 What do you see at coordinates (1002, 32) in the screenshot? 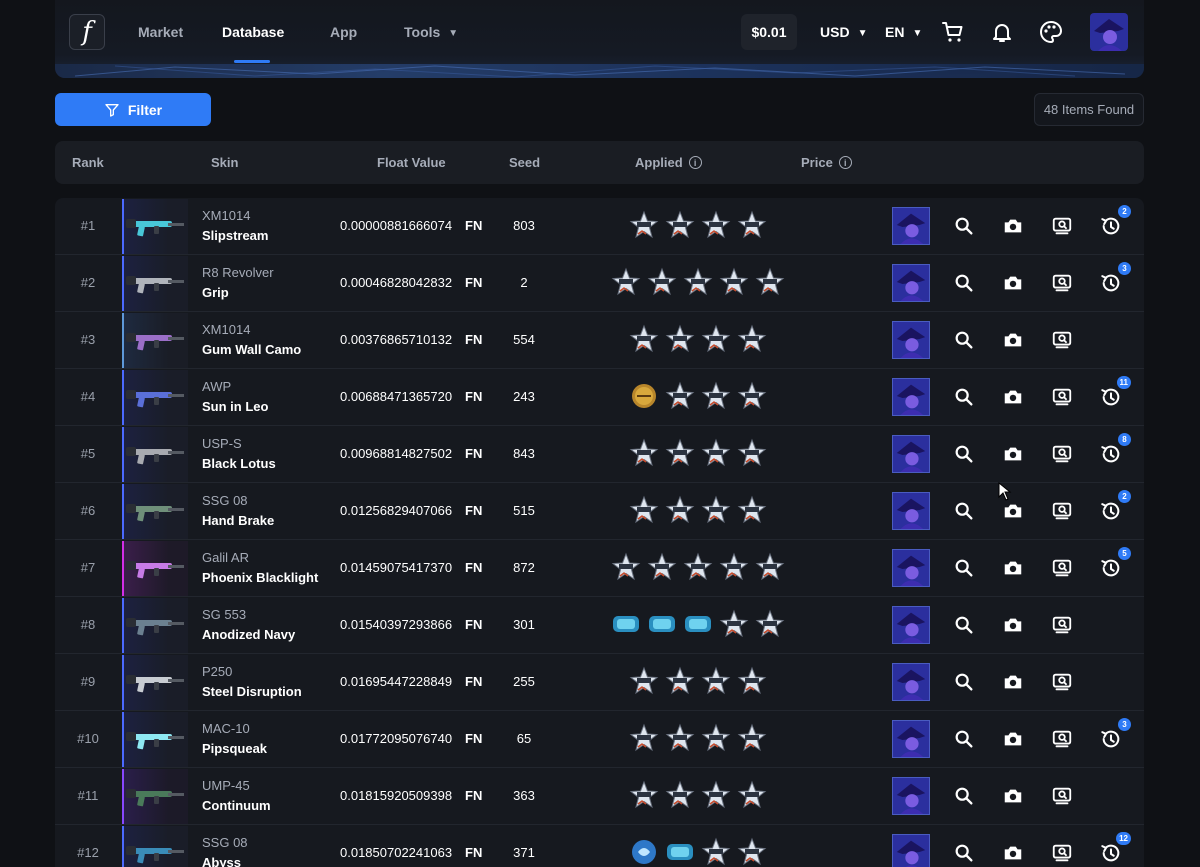
I see `bell-icon` at bounding box center [1002, 32].